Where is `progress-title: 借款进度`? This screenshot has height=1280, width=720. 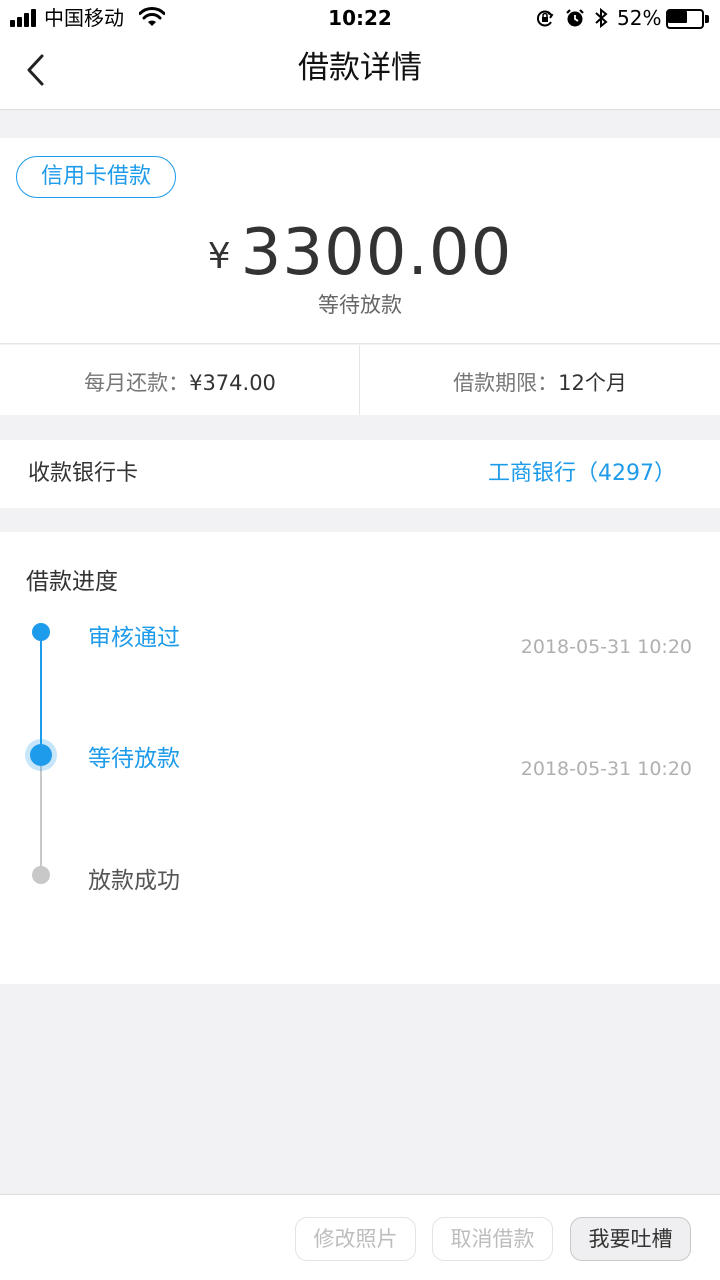
progress-title: 借款进度 is located at coordinates (72, 582).